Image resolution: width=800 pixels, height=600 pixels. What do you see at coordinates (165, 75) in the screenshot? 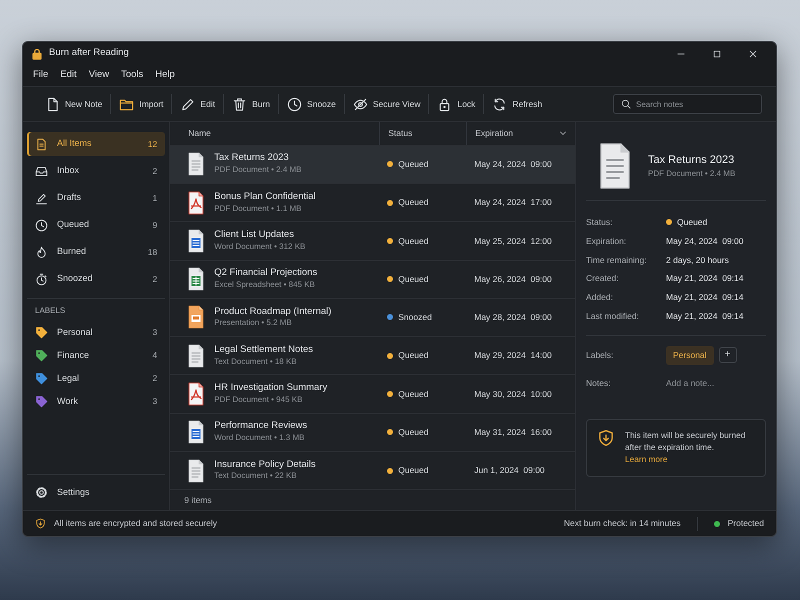
I see `menu-item: Help` at bounding box center [165, 75].